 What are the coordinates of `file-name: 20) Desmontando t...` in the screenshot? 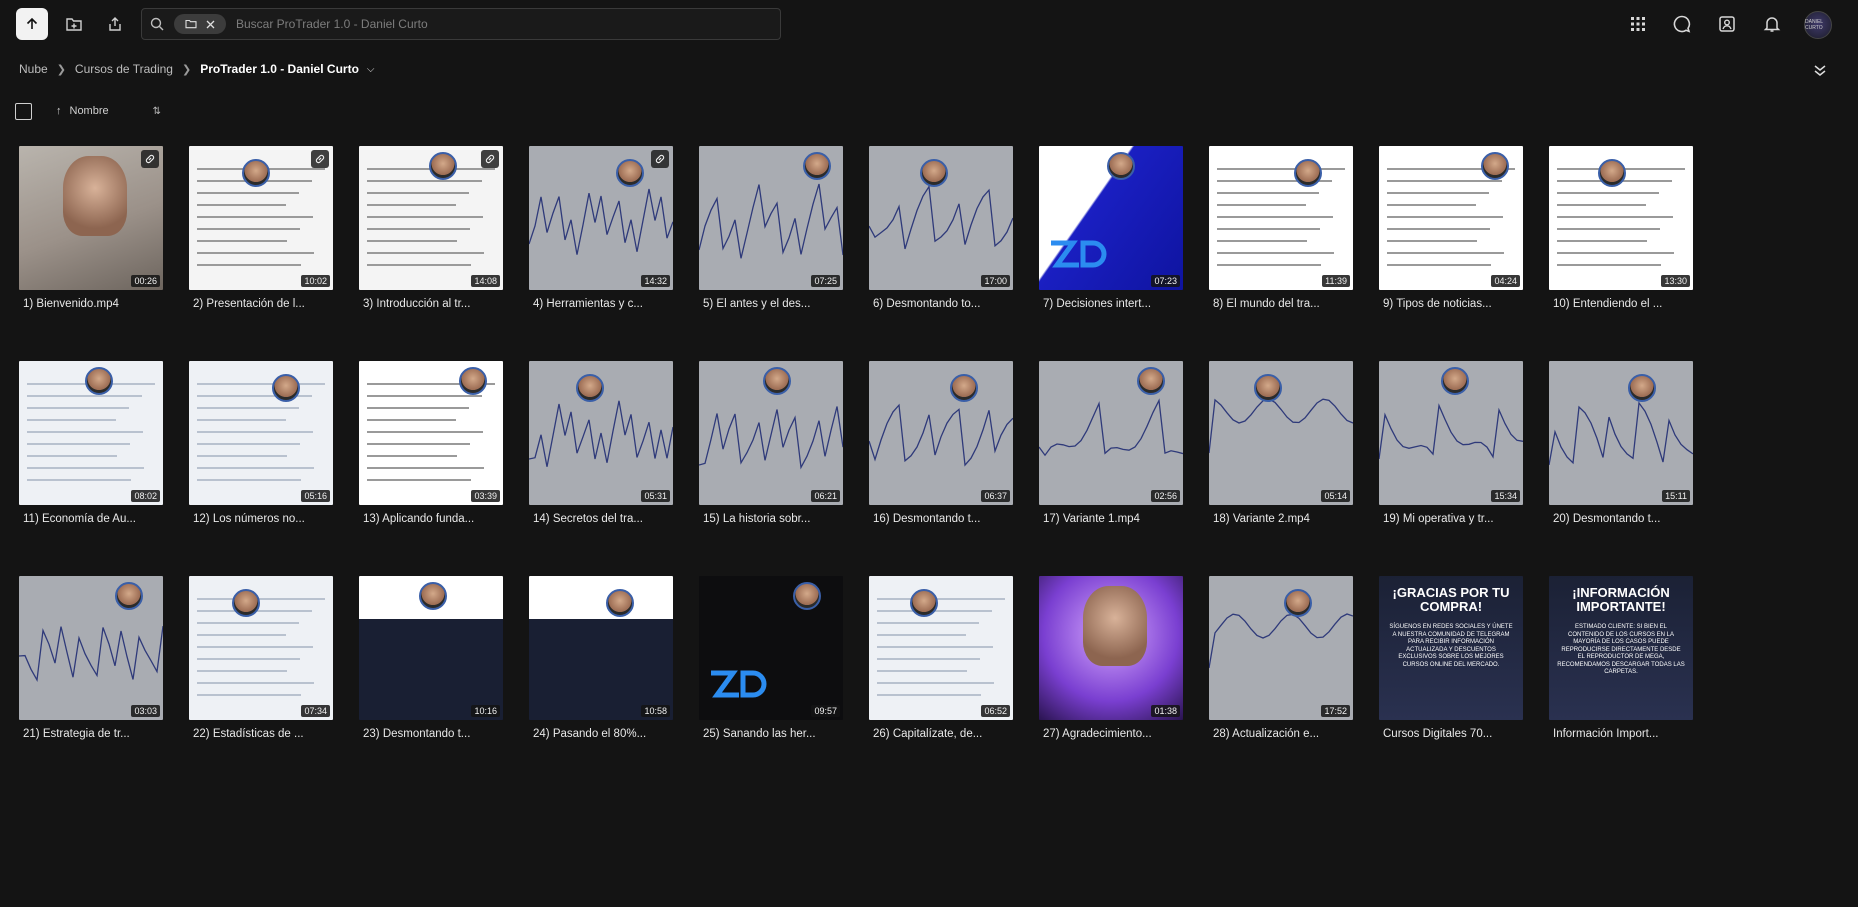 It's located at (1621, 519).